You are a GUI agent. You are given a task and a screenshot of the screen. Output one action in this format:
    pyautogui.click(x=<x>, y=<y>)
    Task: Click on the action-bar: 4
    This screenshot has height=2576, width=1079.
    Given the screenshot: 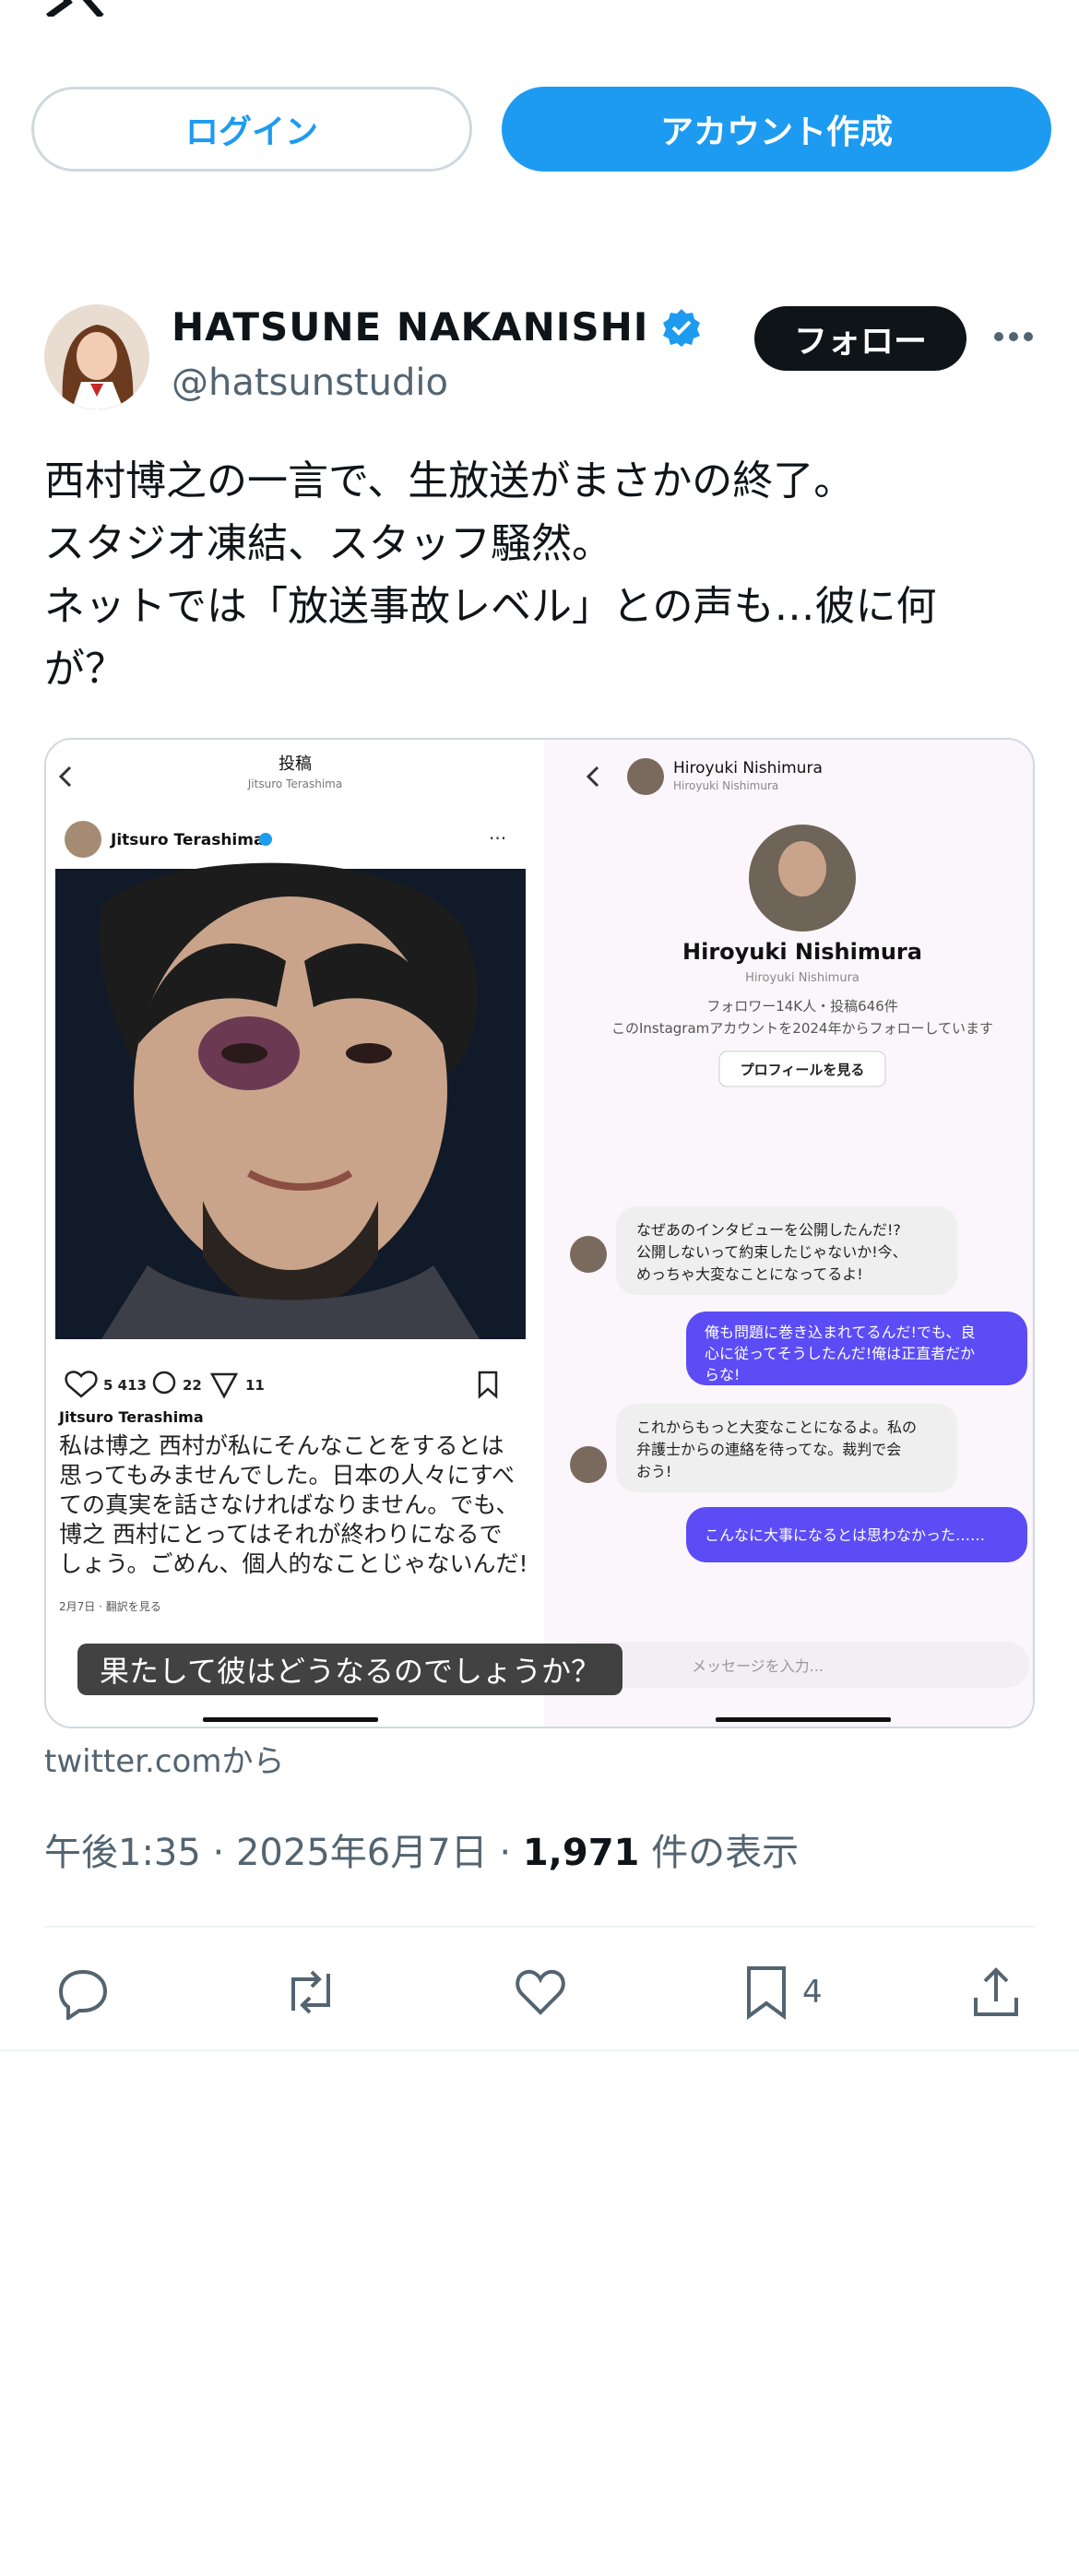 What is the action you would take?
    pyautogui.click(x=539, y=1992)
    